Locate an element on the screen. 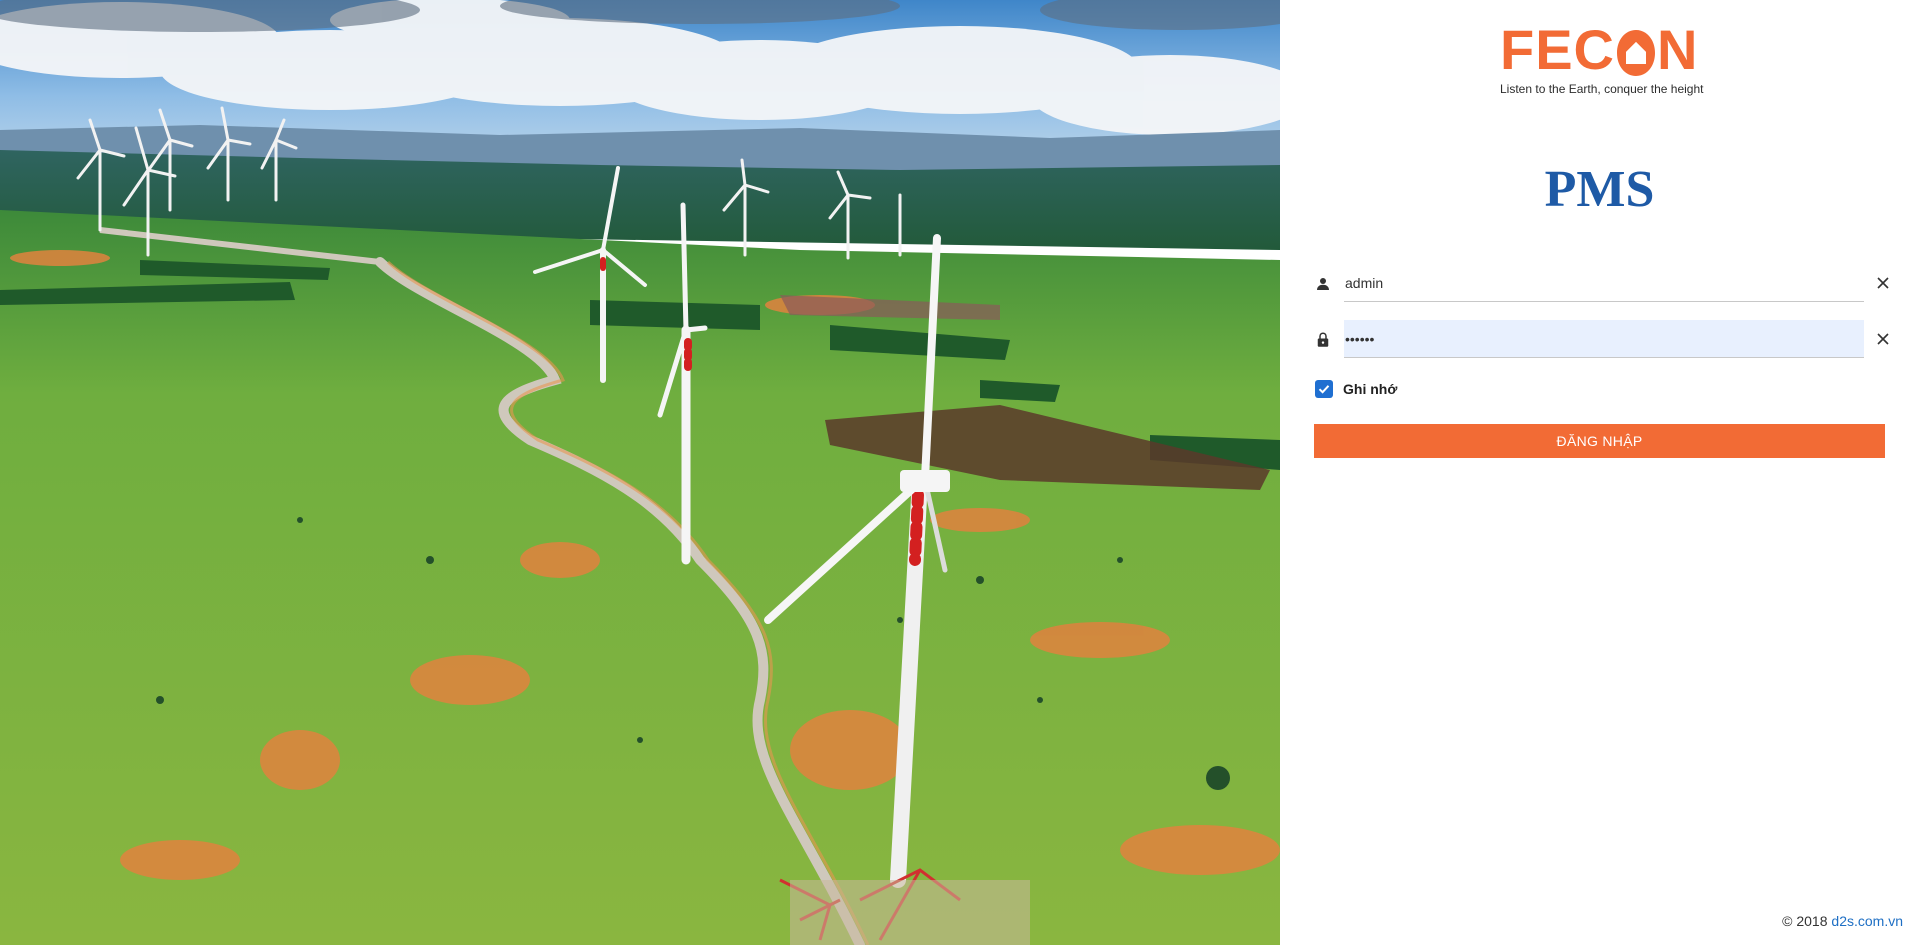 This screenshot has width=1919, height=945. logo-wordmark: FEC N is located at coordinates (1605, 50).